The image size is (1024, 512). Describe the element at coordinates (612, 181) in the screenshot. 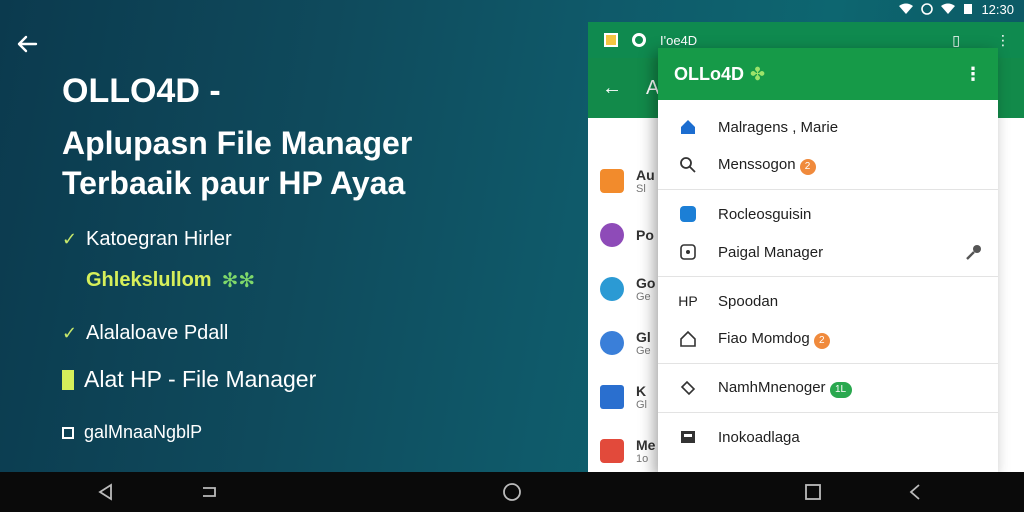

I see `folder-icon` at that location.